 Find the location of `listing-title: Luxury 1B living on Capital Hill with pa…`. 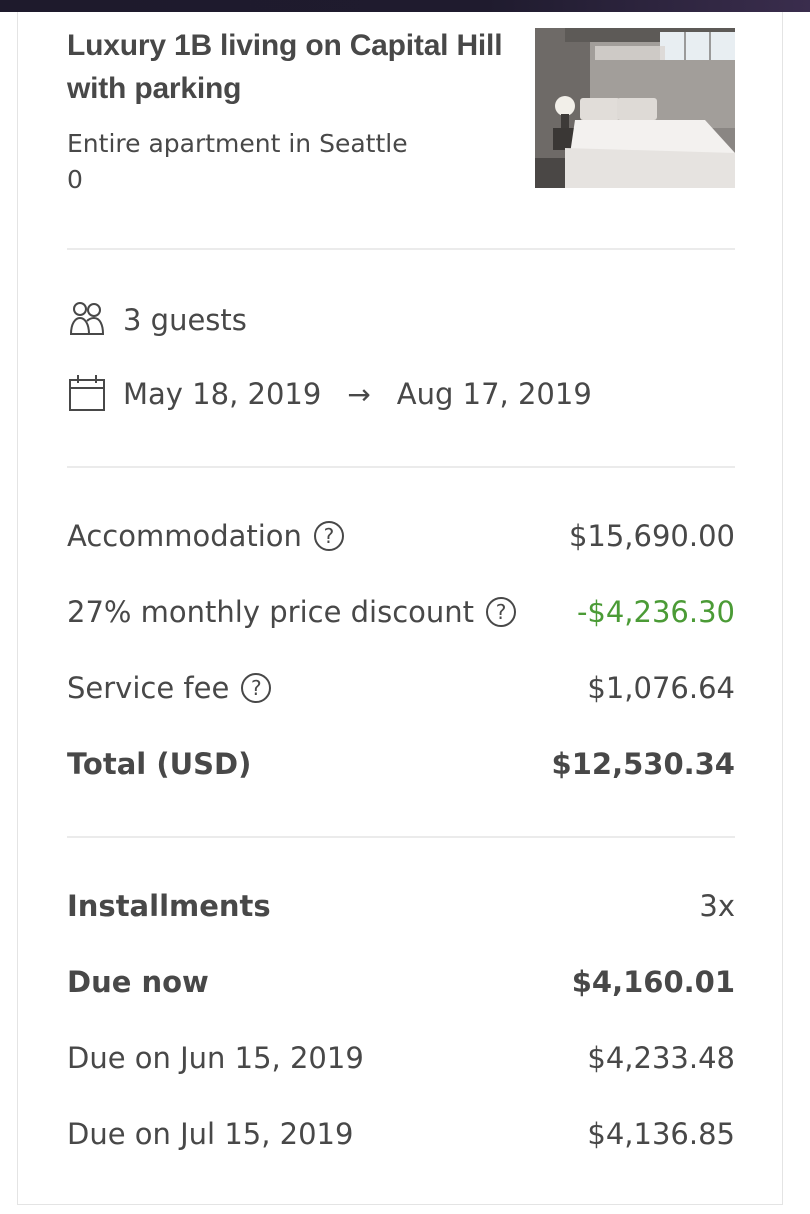

listing-title: Luxury 1B living on Capital Hill with pa… is located at coordinates (297, 67).